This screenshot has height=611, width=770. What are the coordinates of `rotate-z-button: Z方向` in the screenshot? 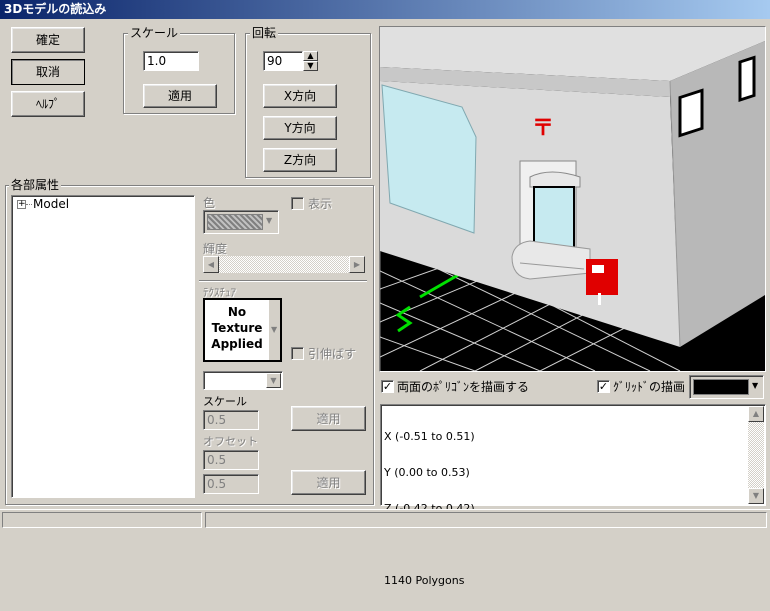 It's located at (300, 160).